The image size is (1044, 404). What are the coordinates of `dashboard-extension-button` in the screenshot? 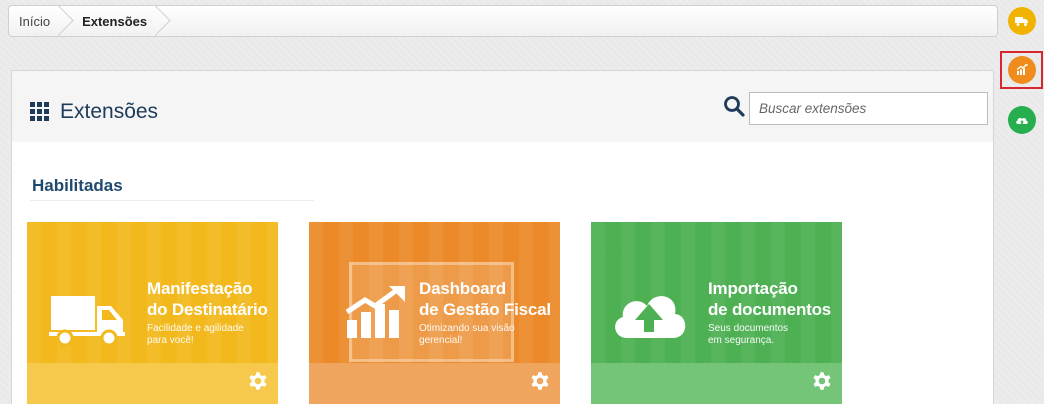 It's located at (1022, 70).